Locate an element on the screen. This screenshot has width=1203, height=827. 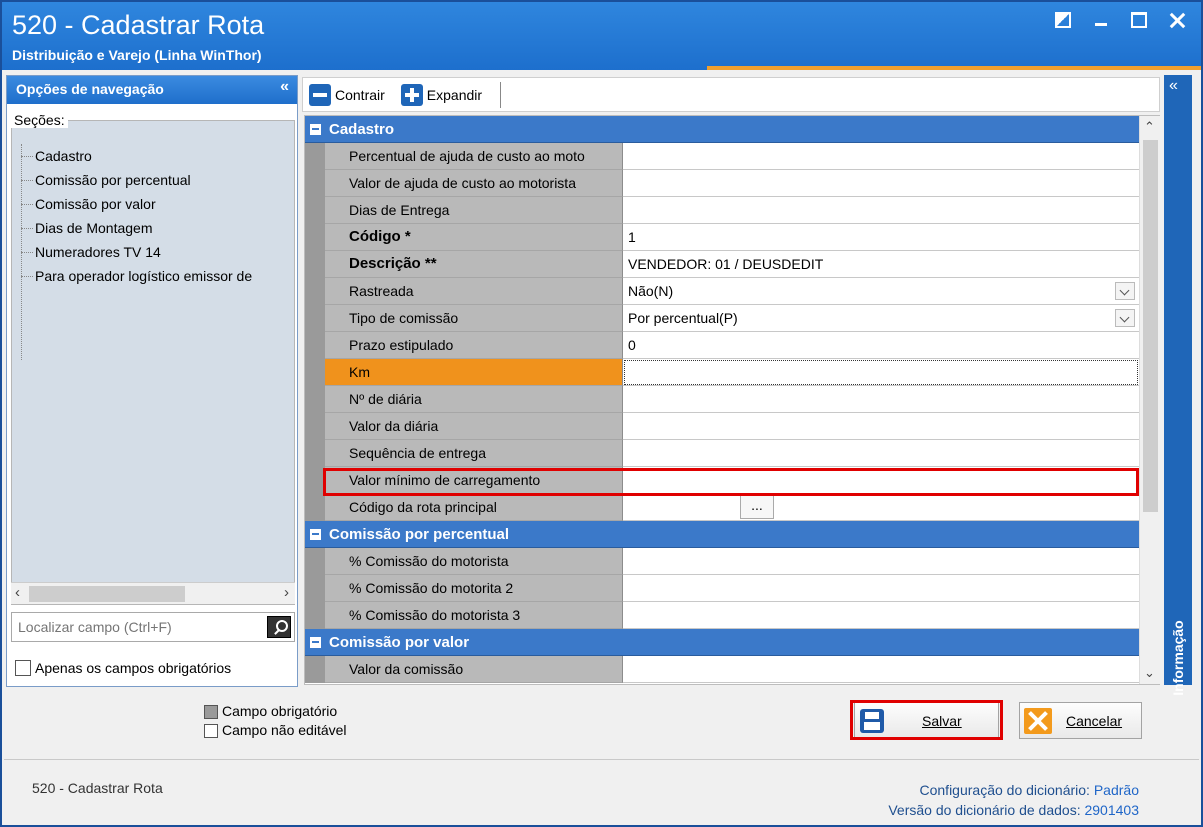
section-item-operador-logistico: Para operador logístico emissor de is located at coordinates (158, 276).